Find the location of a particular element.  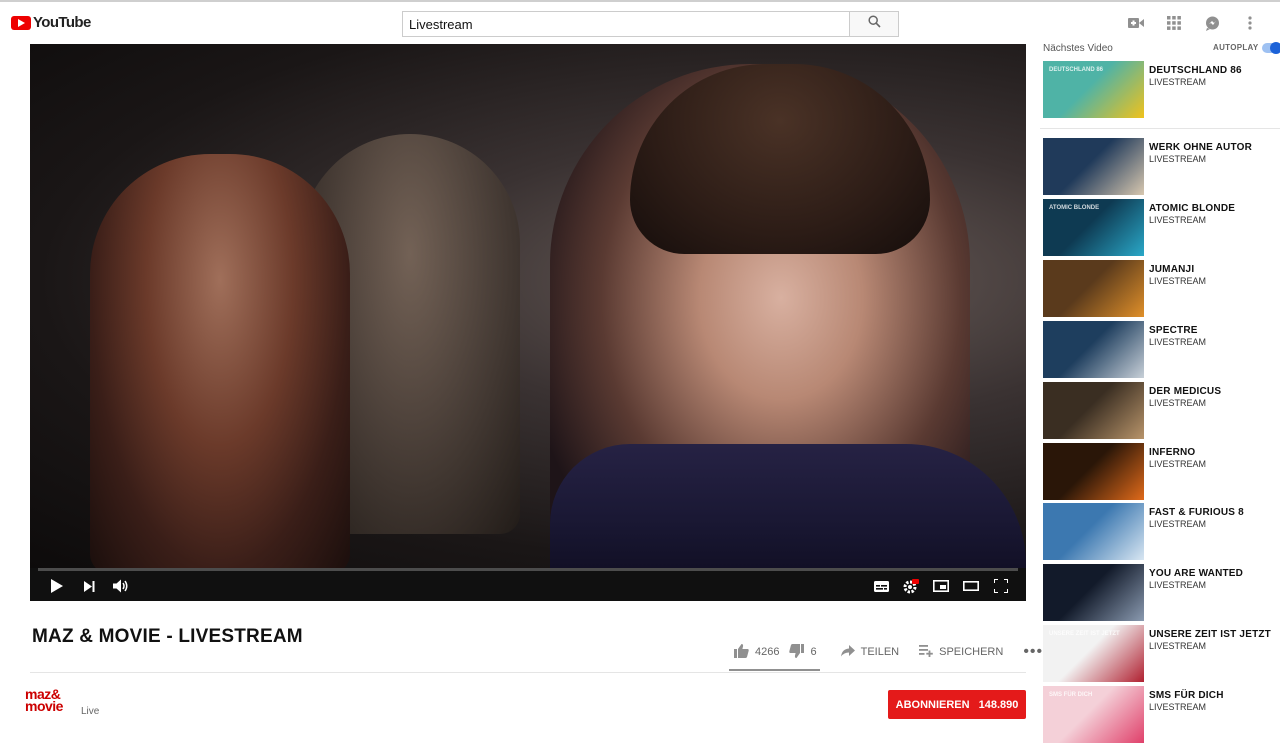

logo-text: YouTube is located at coordinates (62, 22).